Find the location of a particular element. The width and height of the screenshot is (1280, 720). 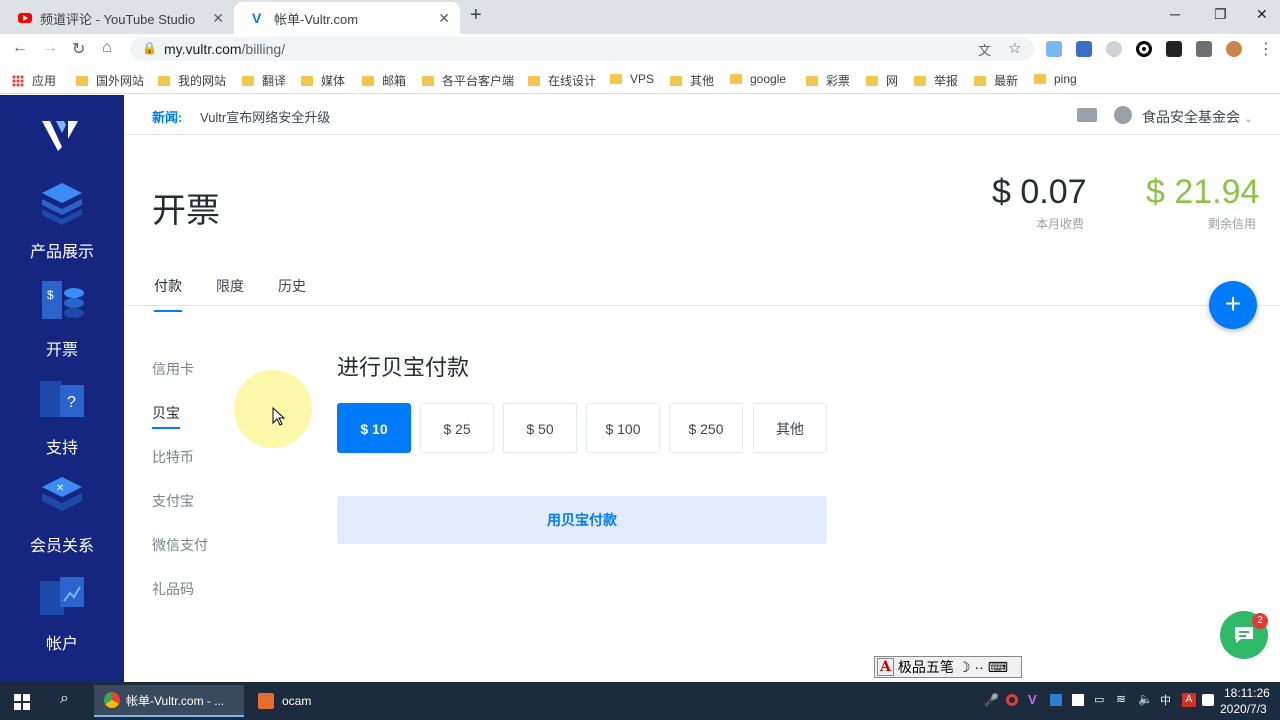

star-icon: ☆ is located at coordinates (1014, 48).